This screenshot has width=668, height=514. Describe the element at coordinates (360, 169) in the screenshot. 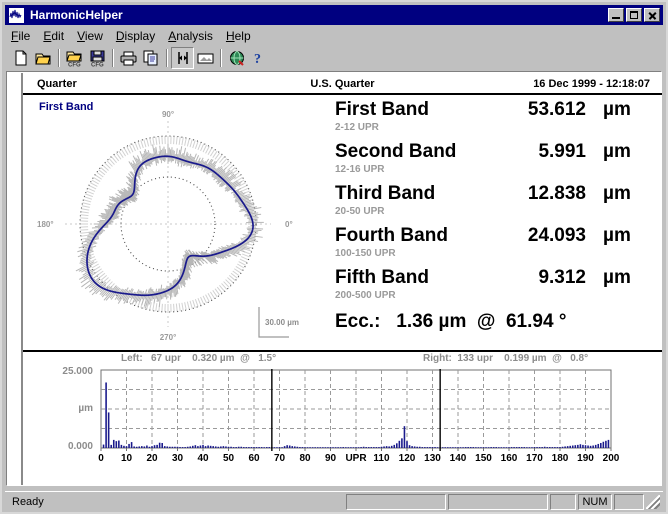

I see `band-upr-range: 12-16 UPR` at that location.